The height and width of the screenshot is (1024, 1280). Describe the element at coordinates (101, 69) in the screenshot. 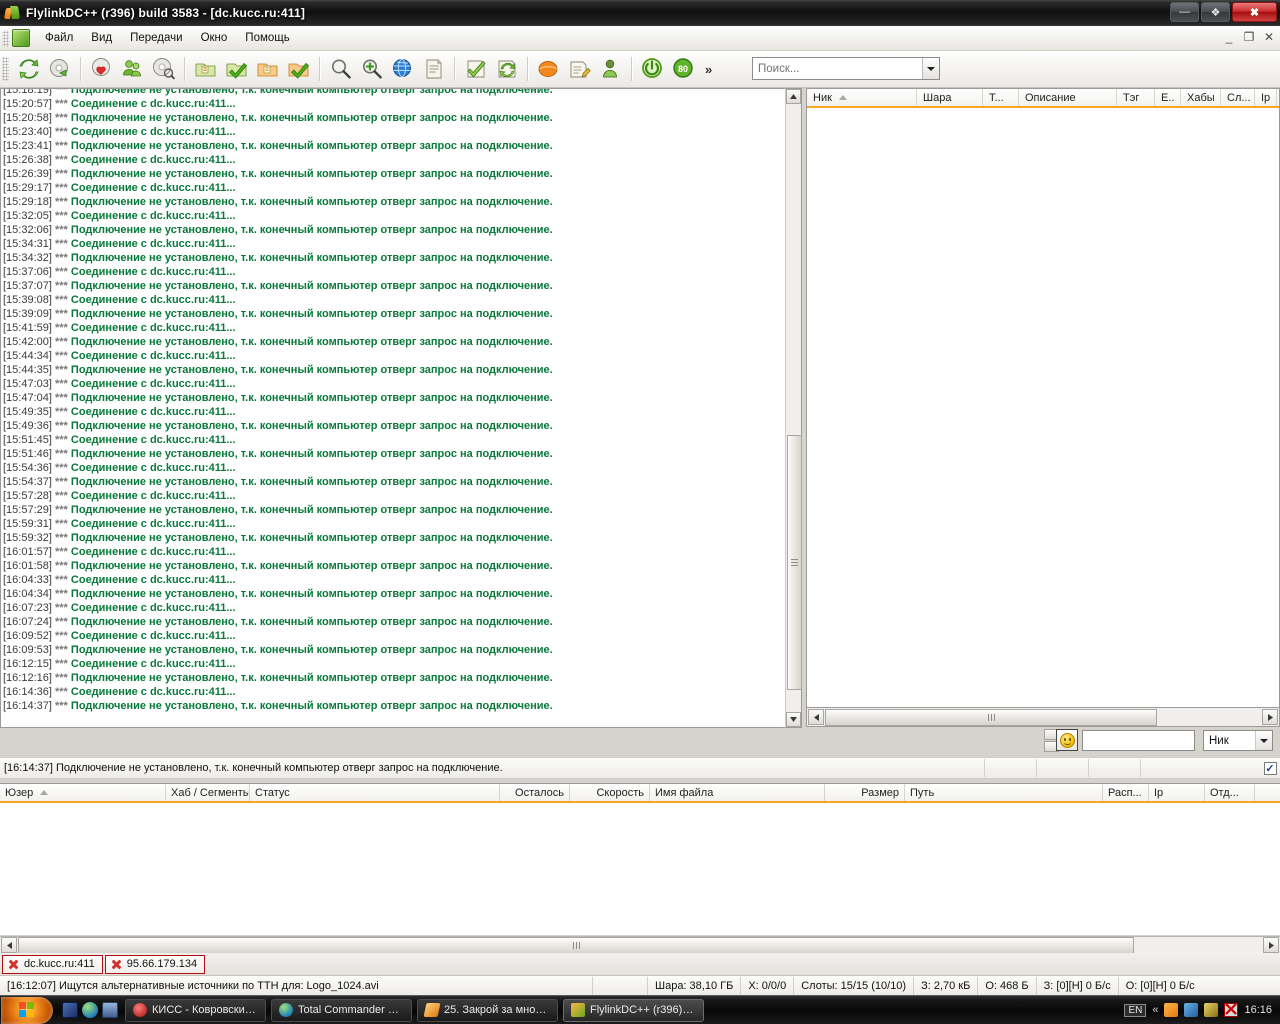

I see `favorite-hubs-button` at that location.